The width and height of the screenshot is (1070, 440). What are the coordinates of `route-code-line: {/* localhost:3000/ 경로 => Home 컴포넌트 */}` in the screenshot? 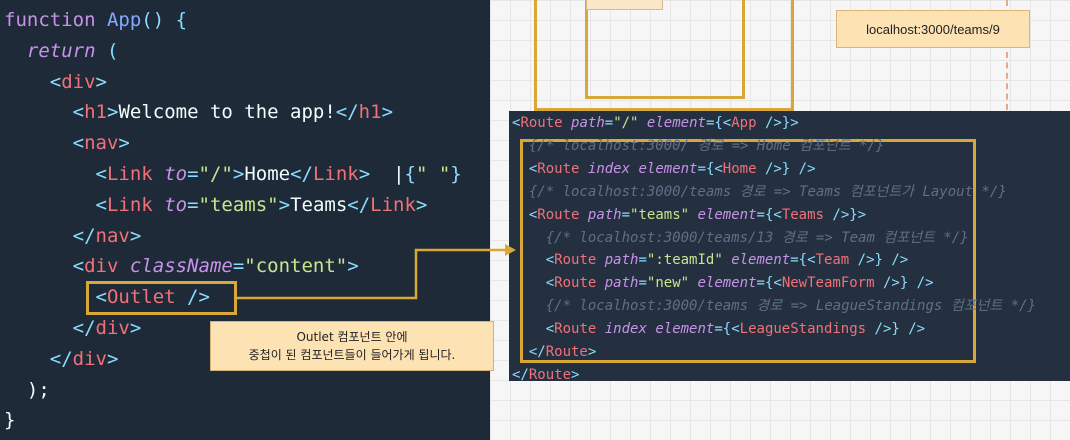 It's located at (698, 146).